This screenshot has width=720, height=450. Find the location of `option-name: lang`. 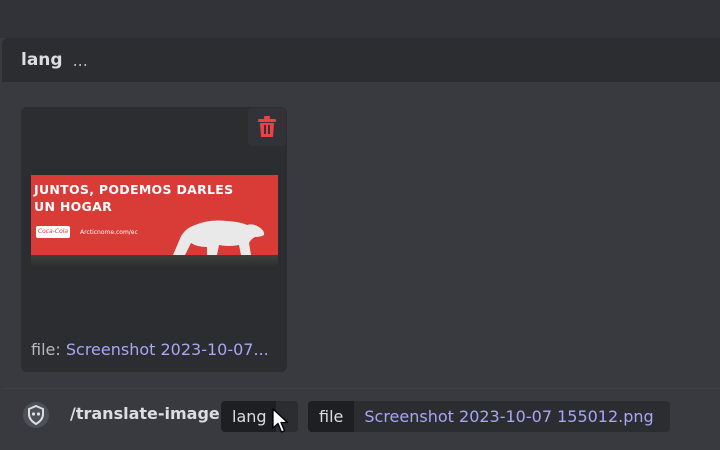

option-name: lang is located at coordinates (42, 60).